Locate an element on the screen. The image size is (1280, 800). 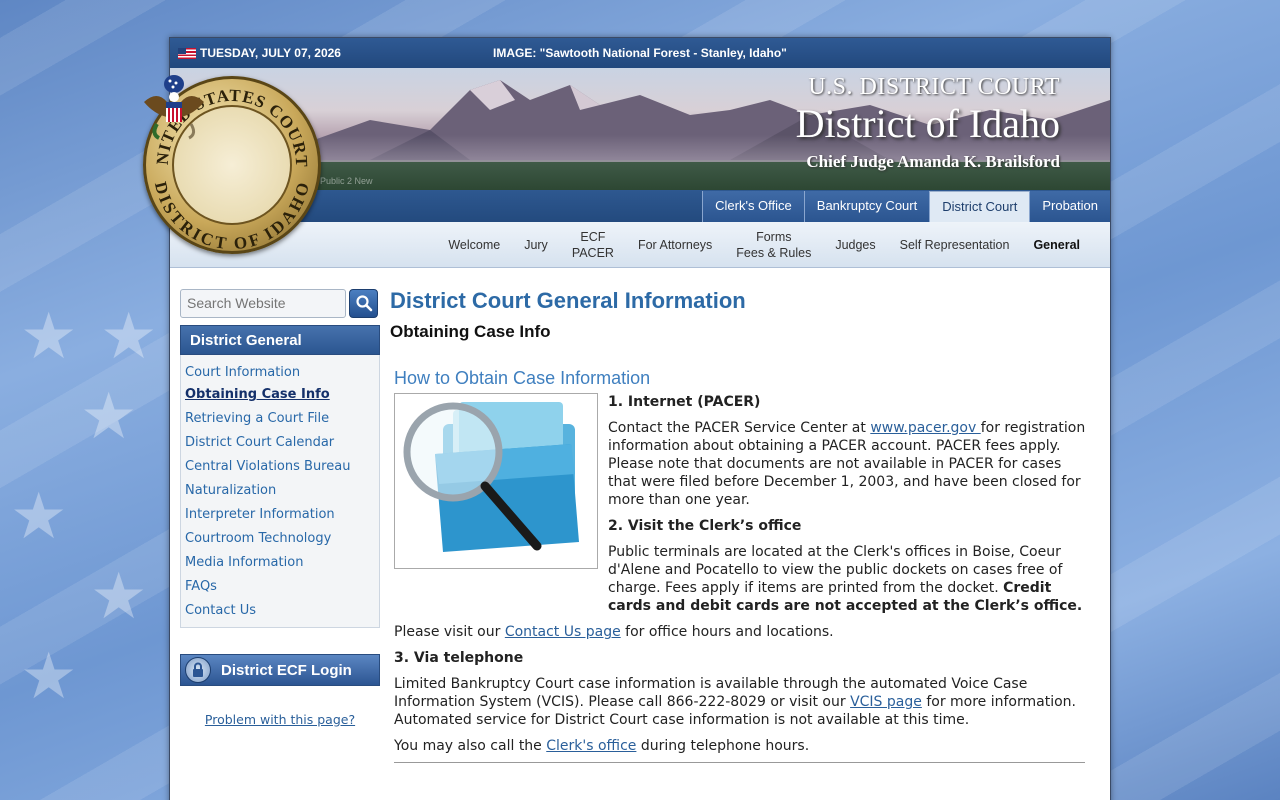
subnav-label: Forms is located at coordinates (774, 237).